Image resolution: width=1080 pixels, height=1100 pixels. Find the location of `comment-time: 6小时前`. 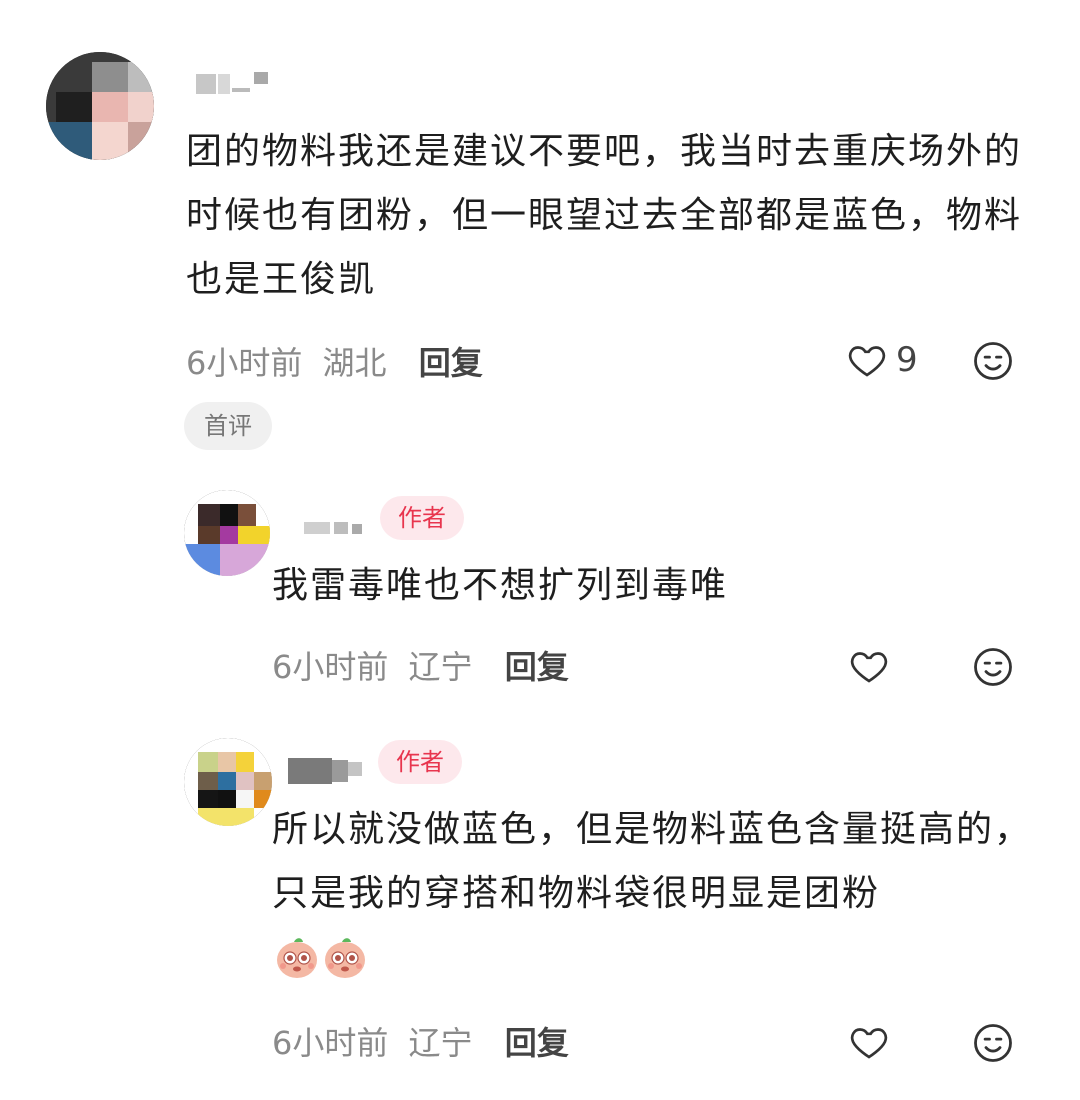

comment-time: 6小时前 is located at coordinates (244, 363).